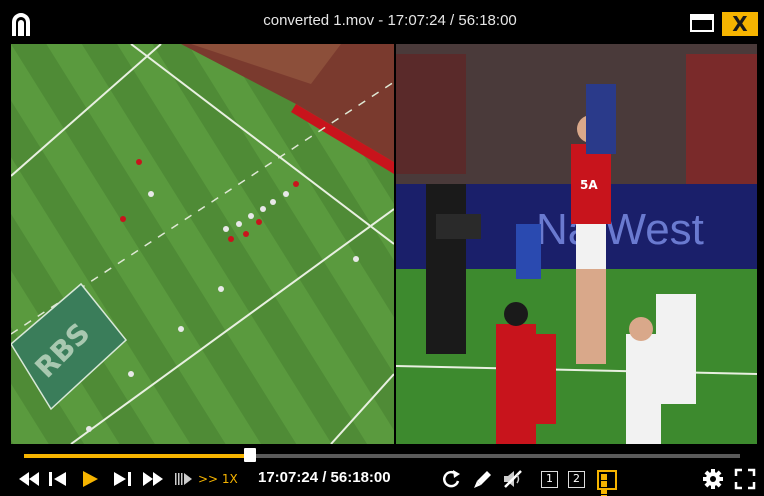 Image resolution: width=764 pixels, height=496 pixels. I want to click on seek-bar-fill, so click(137, 456).